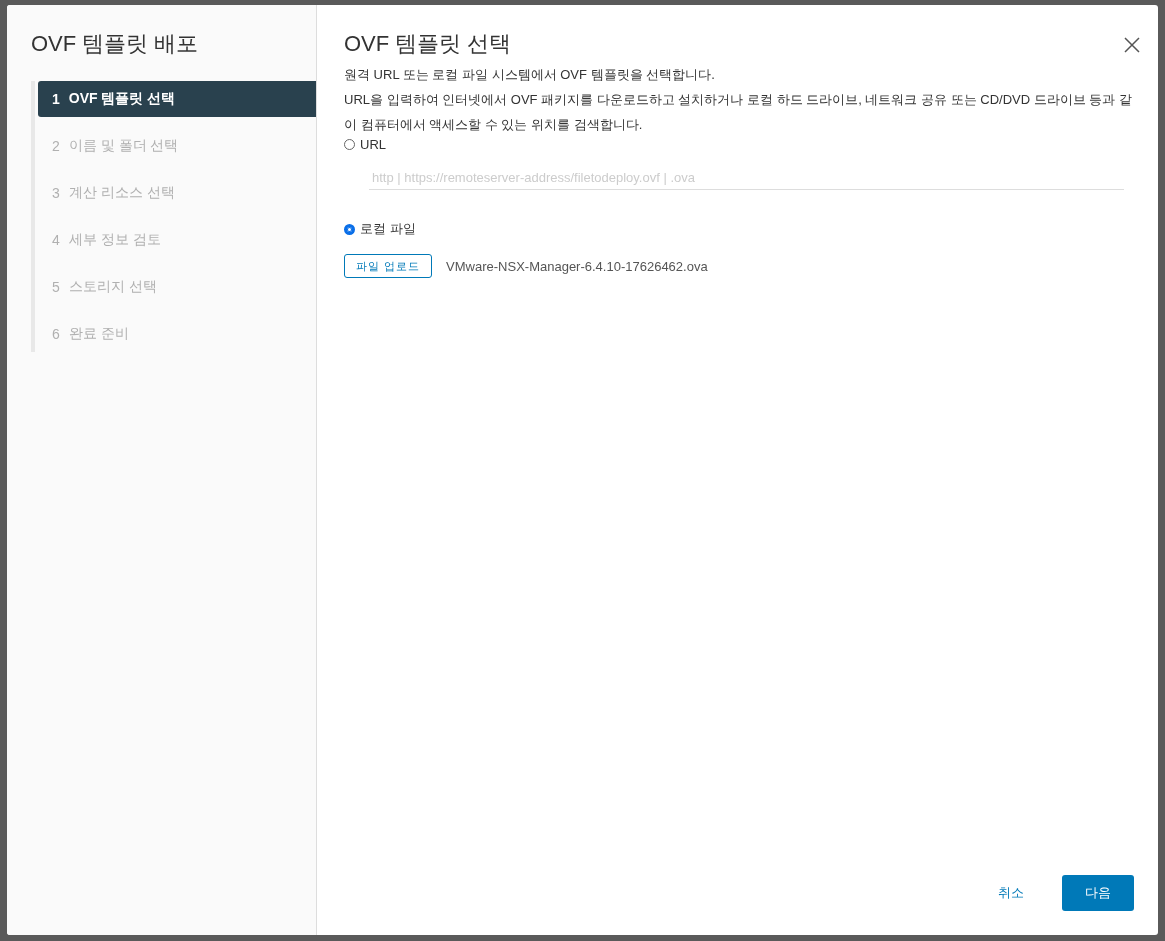 The height and width of the screenshot is (941, 1165). What do you see at coordinates (577, 266) in the screenshot?
I see `file-name: VMware-NSX-Manager-6.4.10-17626462.ova` at bounding box center [577, 266].